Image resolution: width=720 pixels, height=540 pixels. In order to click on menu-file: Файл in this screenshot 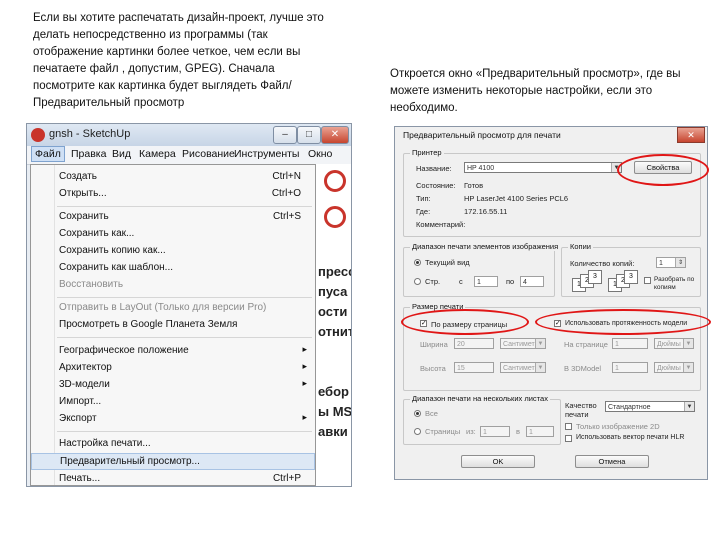, I will do `click(48, 154)`.